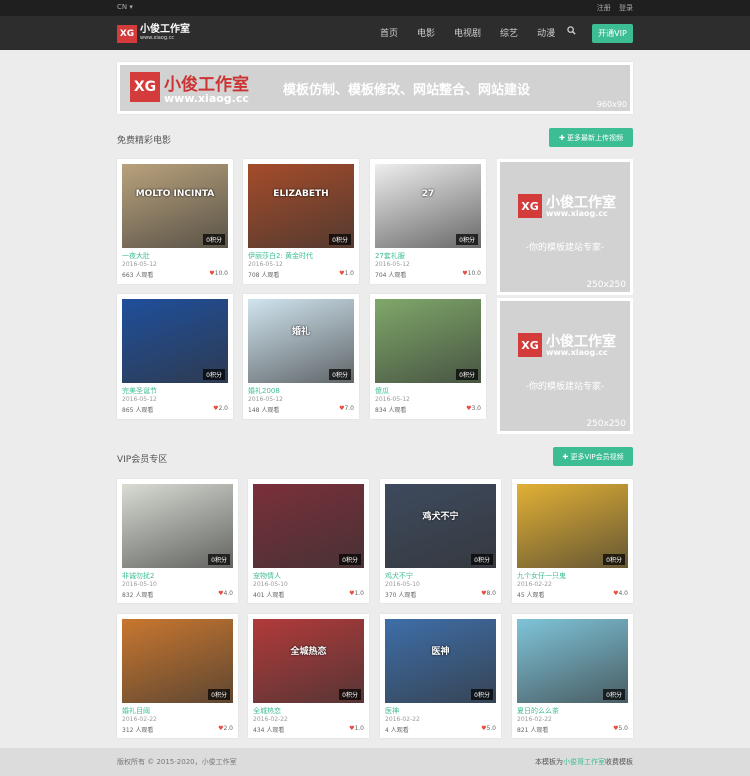  What do you see at coordinates (391, 275) in the screenshot?
I see `movie-views: 704 人观看` at bounding box center [391, 275].